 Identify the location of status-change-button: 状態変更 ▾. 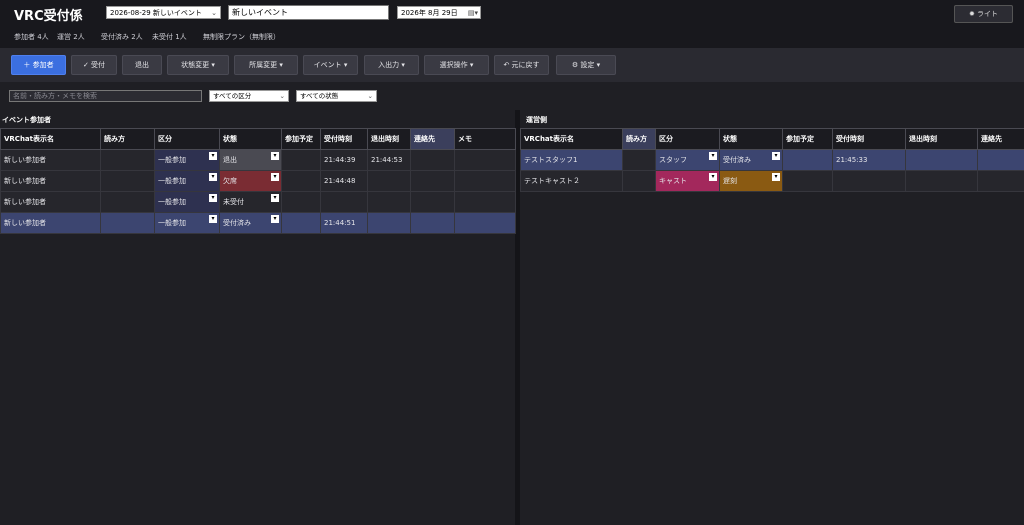
(198, 65).